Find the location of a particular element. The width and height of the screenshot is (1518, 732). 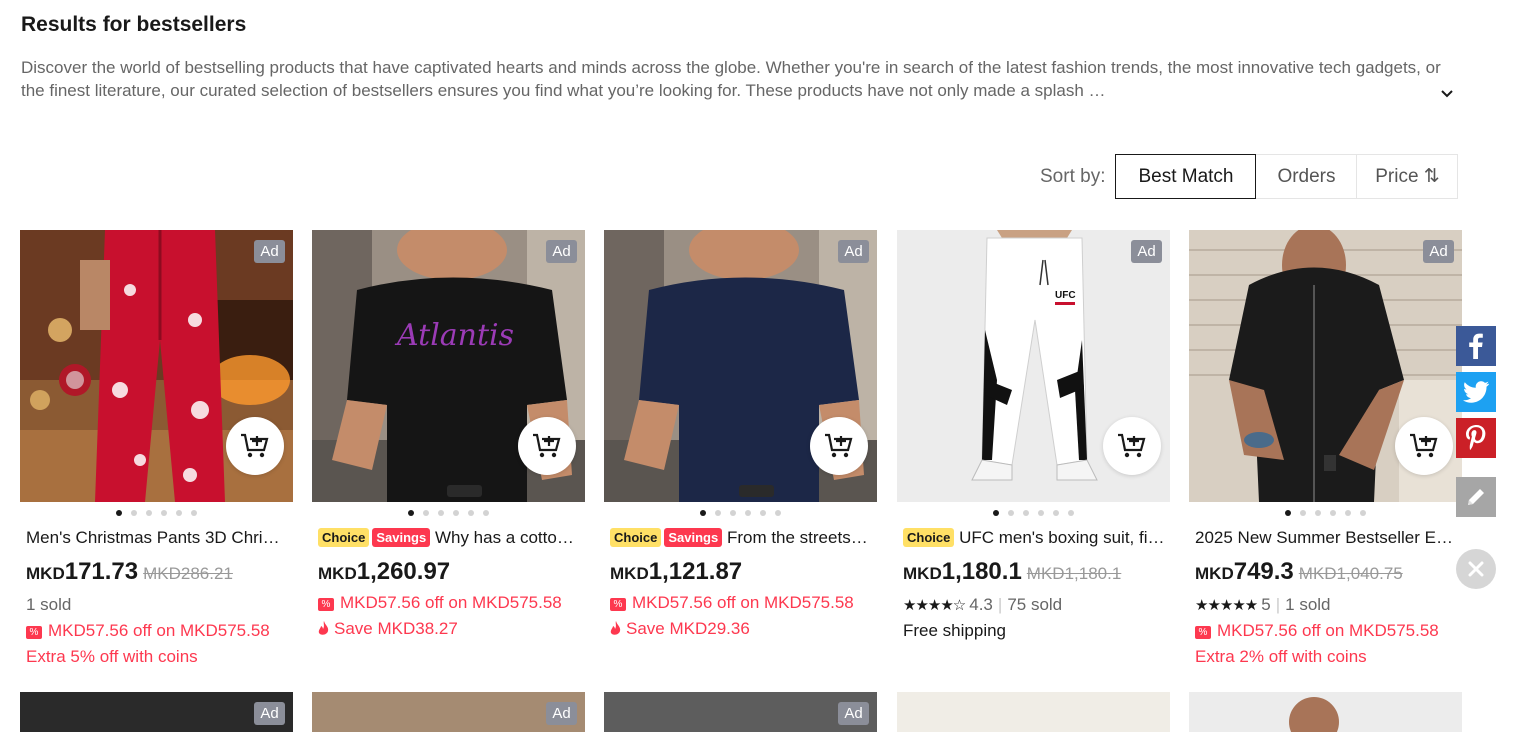

page-title: Results for bestsellers is located at coordinates (134, 24).